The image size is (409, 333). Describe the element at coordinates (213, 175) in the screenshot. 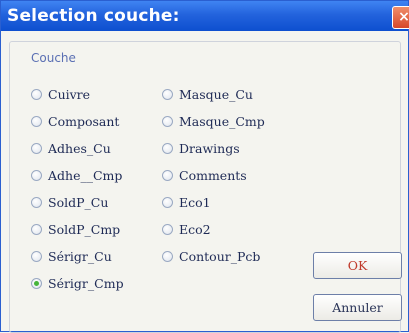

I see `radio-label: Comments` at that location.